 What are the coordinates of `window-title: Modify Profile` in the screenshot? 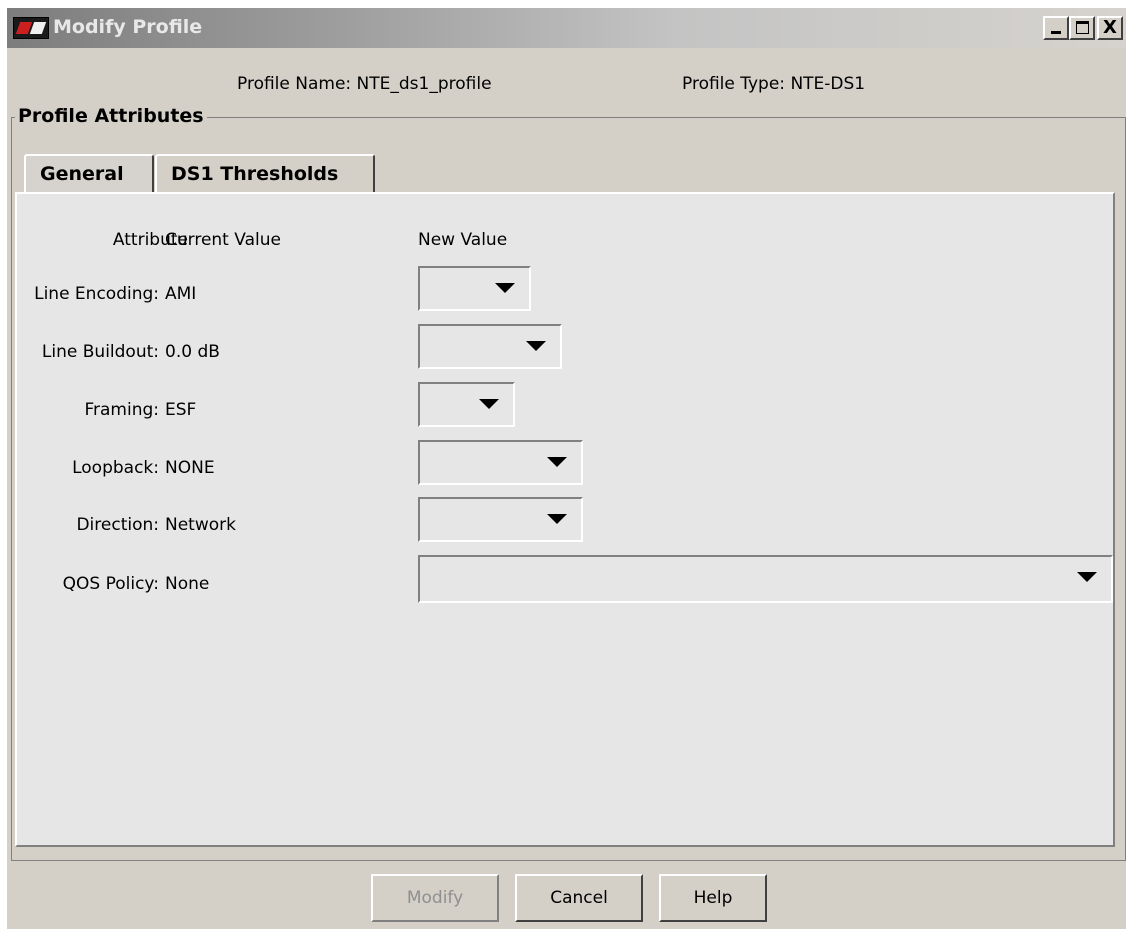 It's located at (128, 27).